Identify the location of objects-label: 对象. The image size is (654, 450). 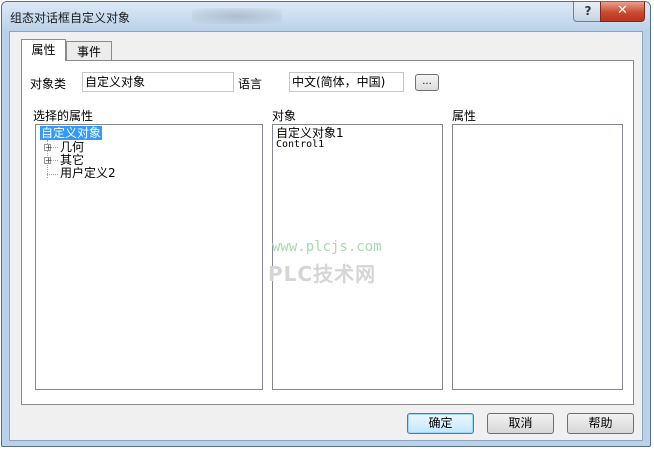
(284, 116).